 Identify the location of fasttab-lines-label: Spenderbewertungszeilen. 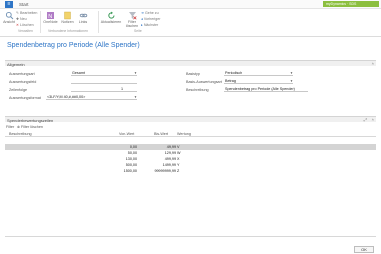
(30, 120).